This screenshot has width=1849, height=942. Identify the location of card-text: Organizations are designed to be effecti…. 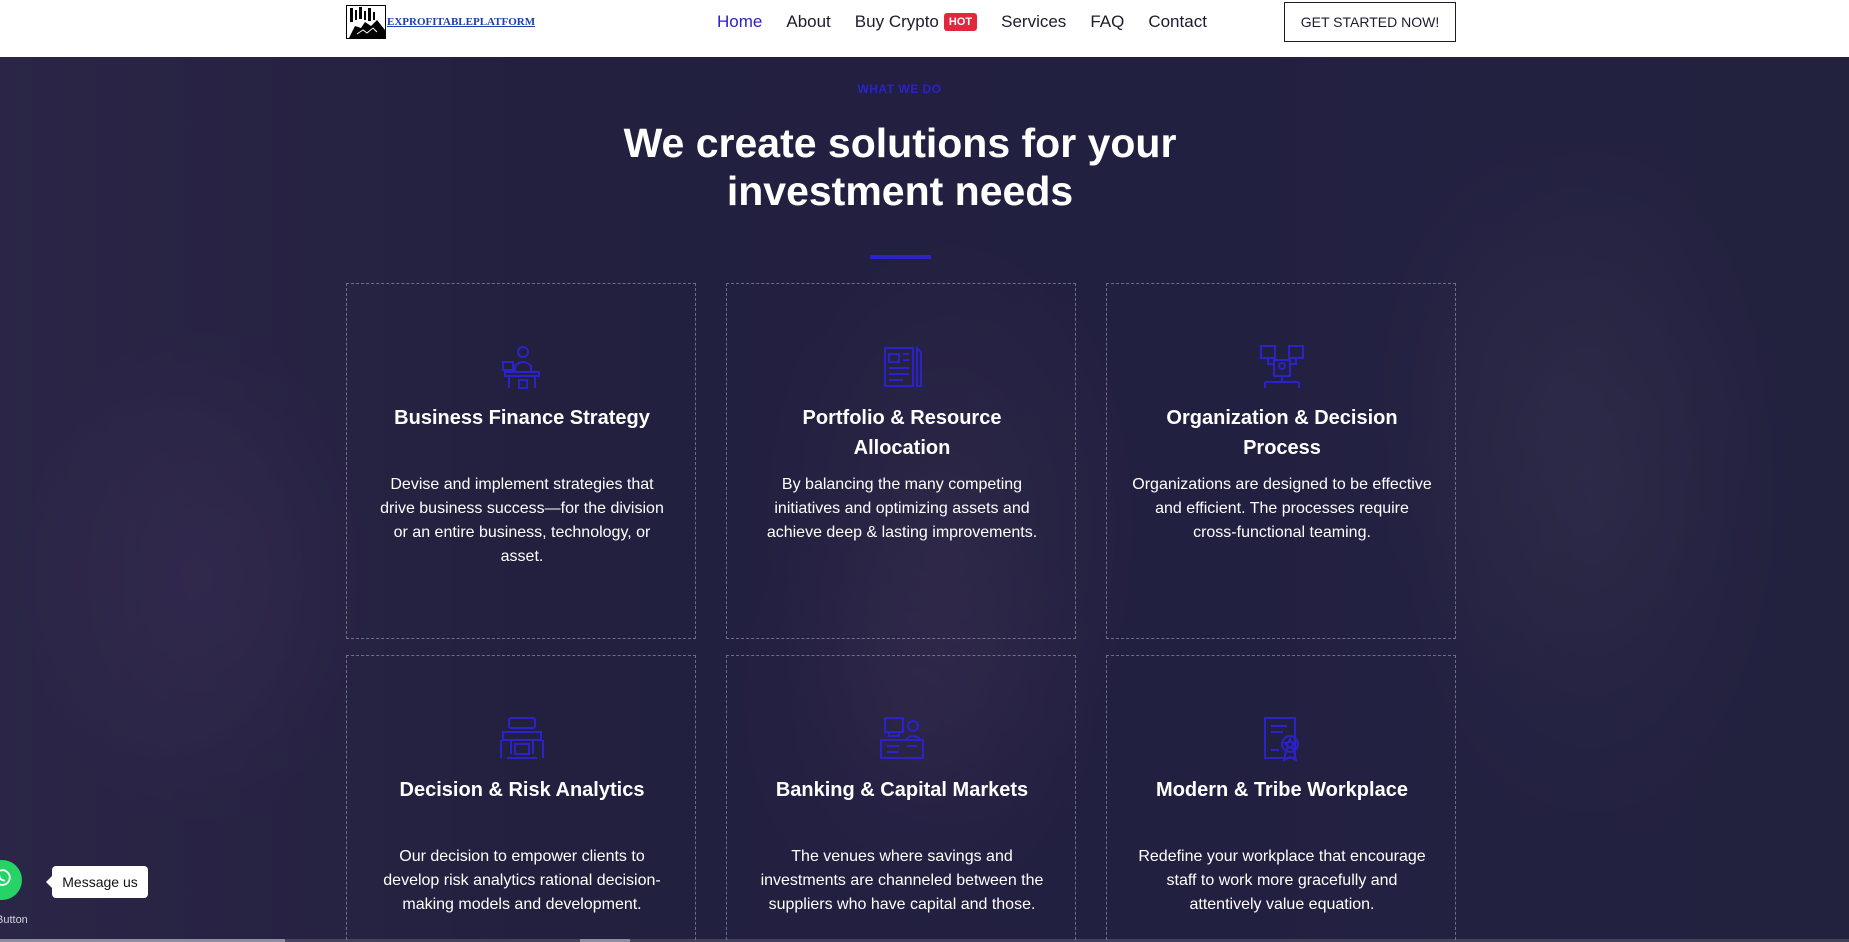
(1282, 508).